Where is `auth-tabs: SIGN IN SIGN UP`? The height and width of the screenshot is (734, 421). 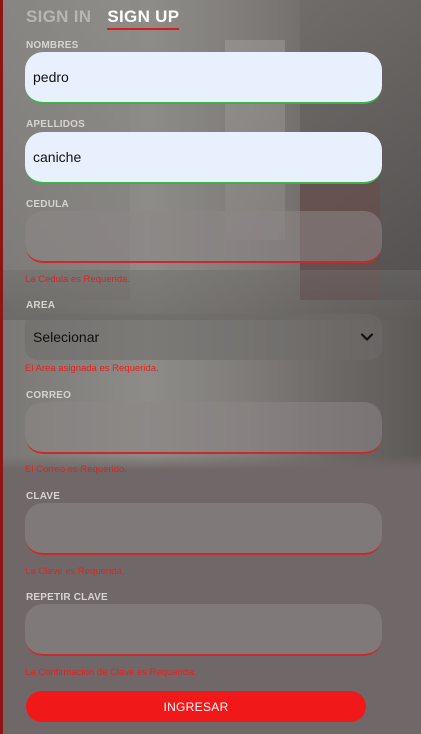 auth-tabs: SIGN IN SIGN UP is located at coordinates (103, 19).